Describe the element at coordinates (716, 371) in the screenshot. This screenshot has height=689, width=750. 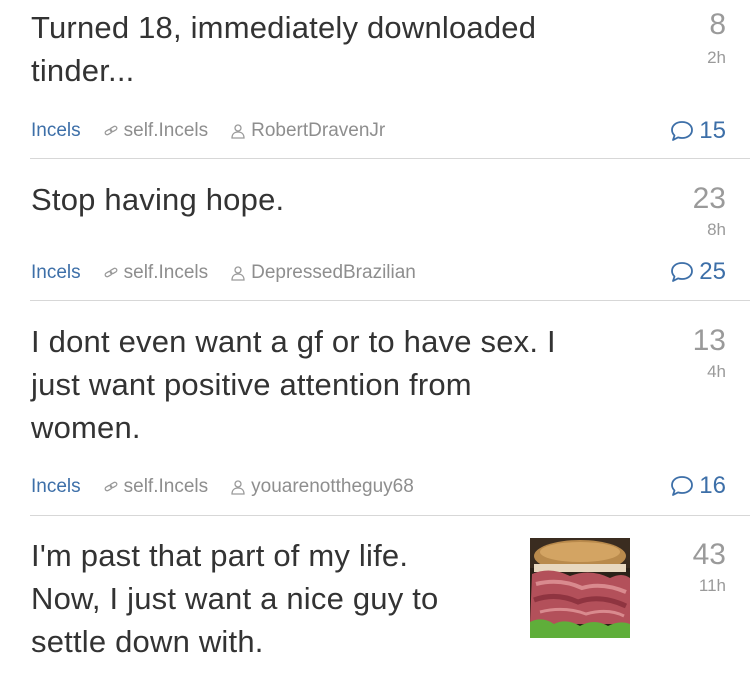
I see `post-age: 4h` at that location.